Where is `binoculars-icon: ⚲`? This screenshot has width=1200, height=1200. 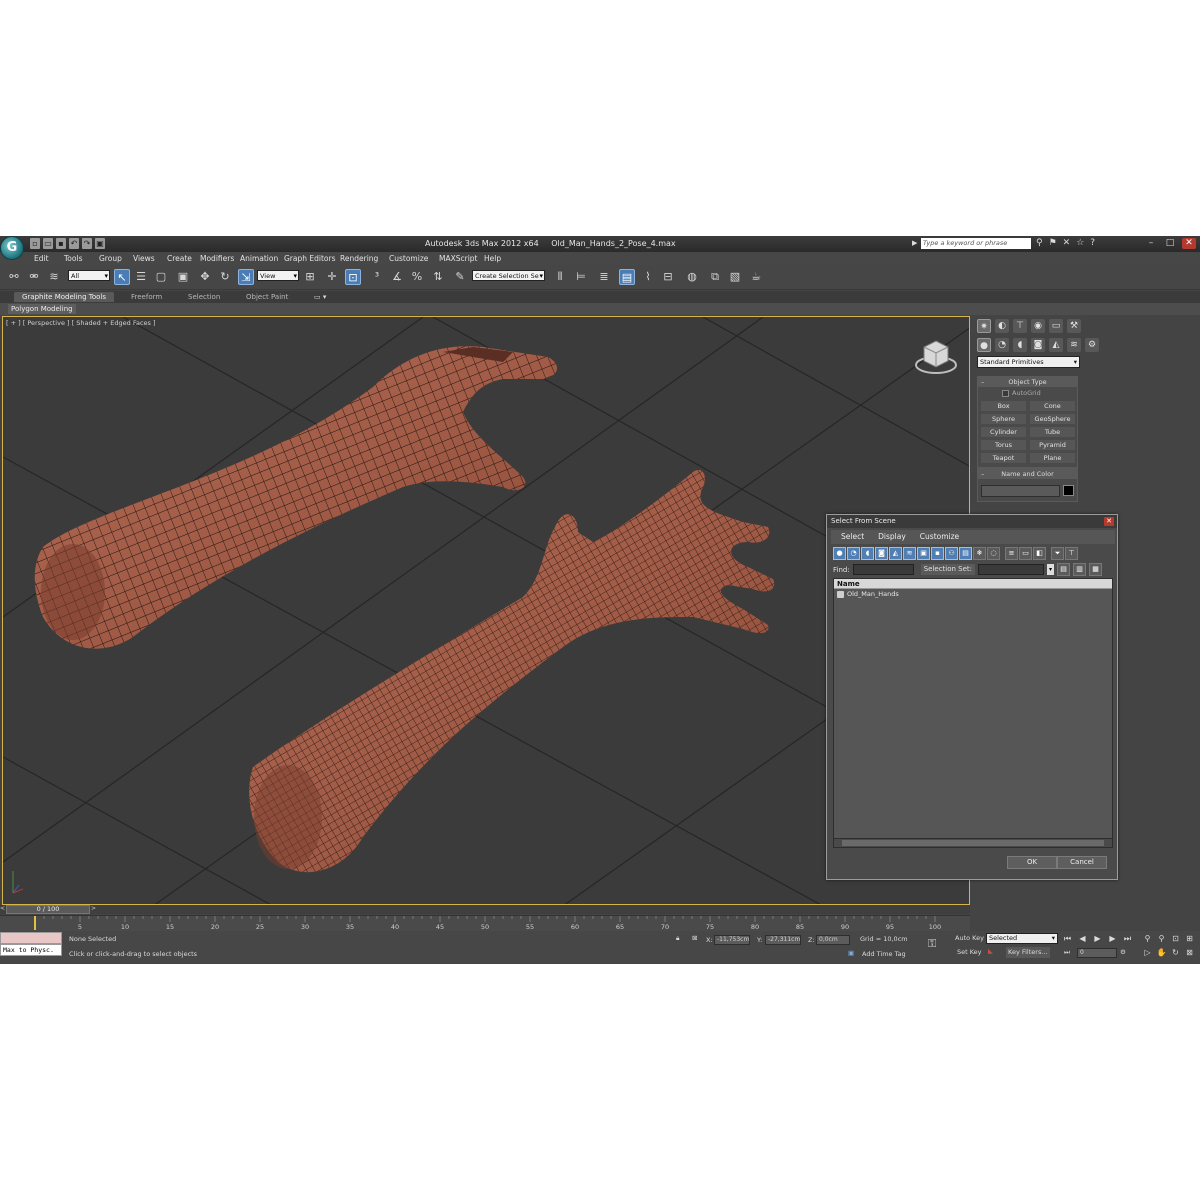
binoculars-icon: ⚲ is located at coordinates (1039, 243).